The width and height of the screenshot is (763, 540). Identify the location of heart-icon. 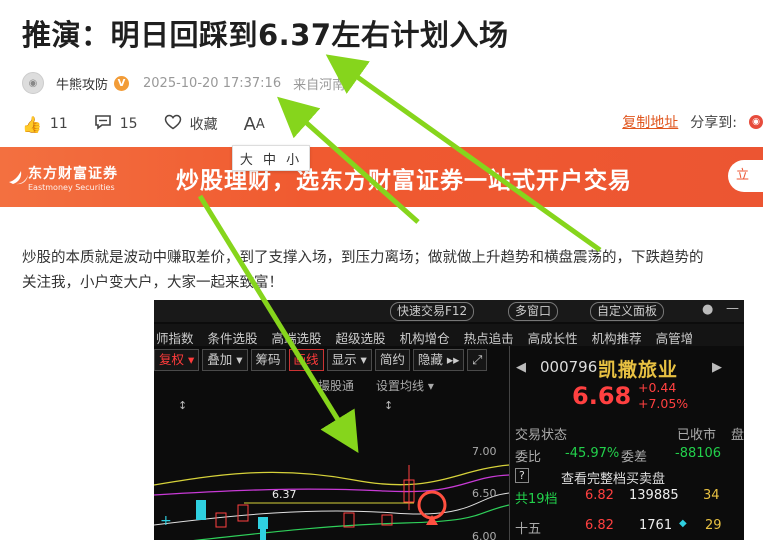
(173, 124).